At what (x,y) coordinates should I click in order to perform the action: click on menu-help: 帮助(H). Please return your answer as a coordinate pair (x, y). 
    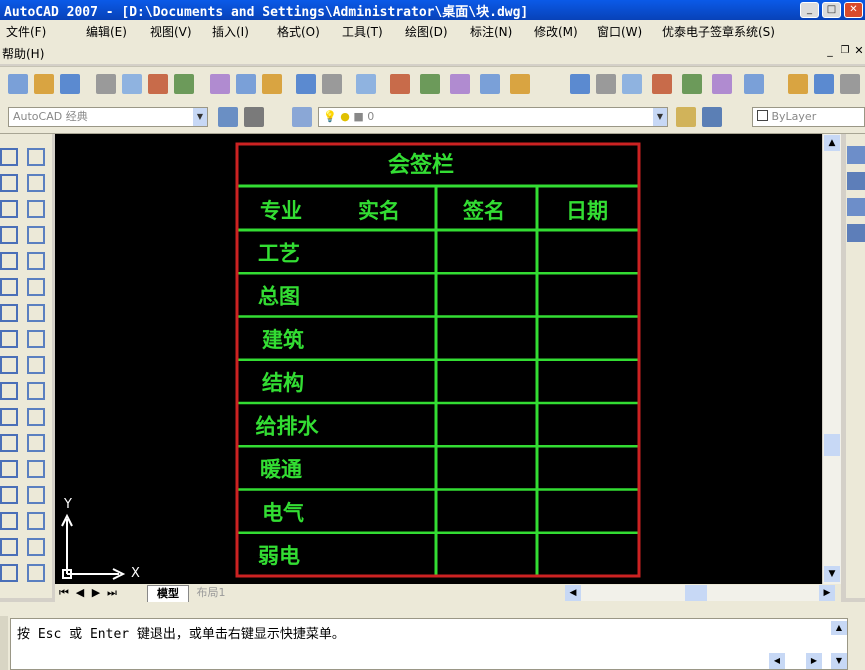
    Looking at the image, I should click on (23, 53).